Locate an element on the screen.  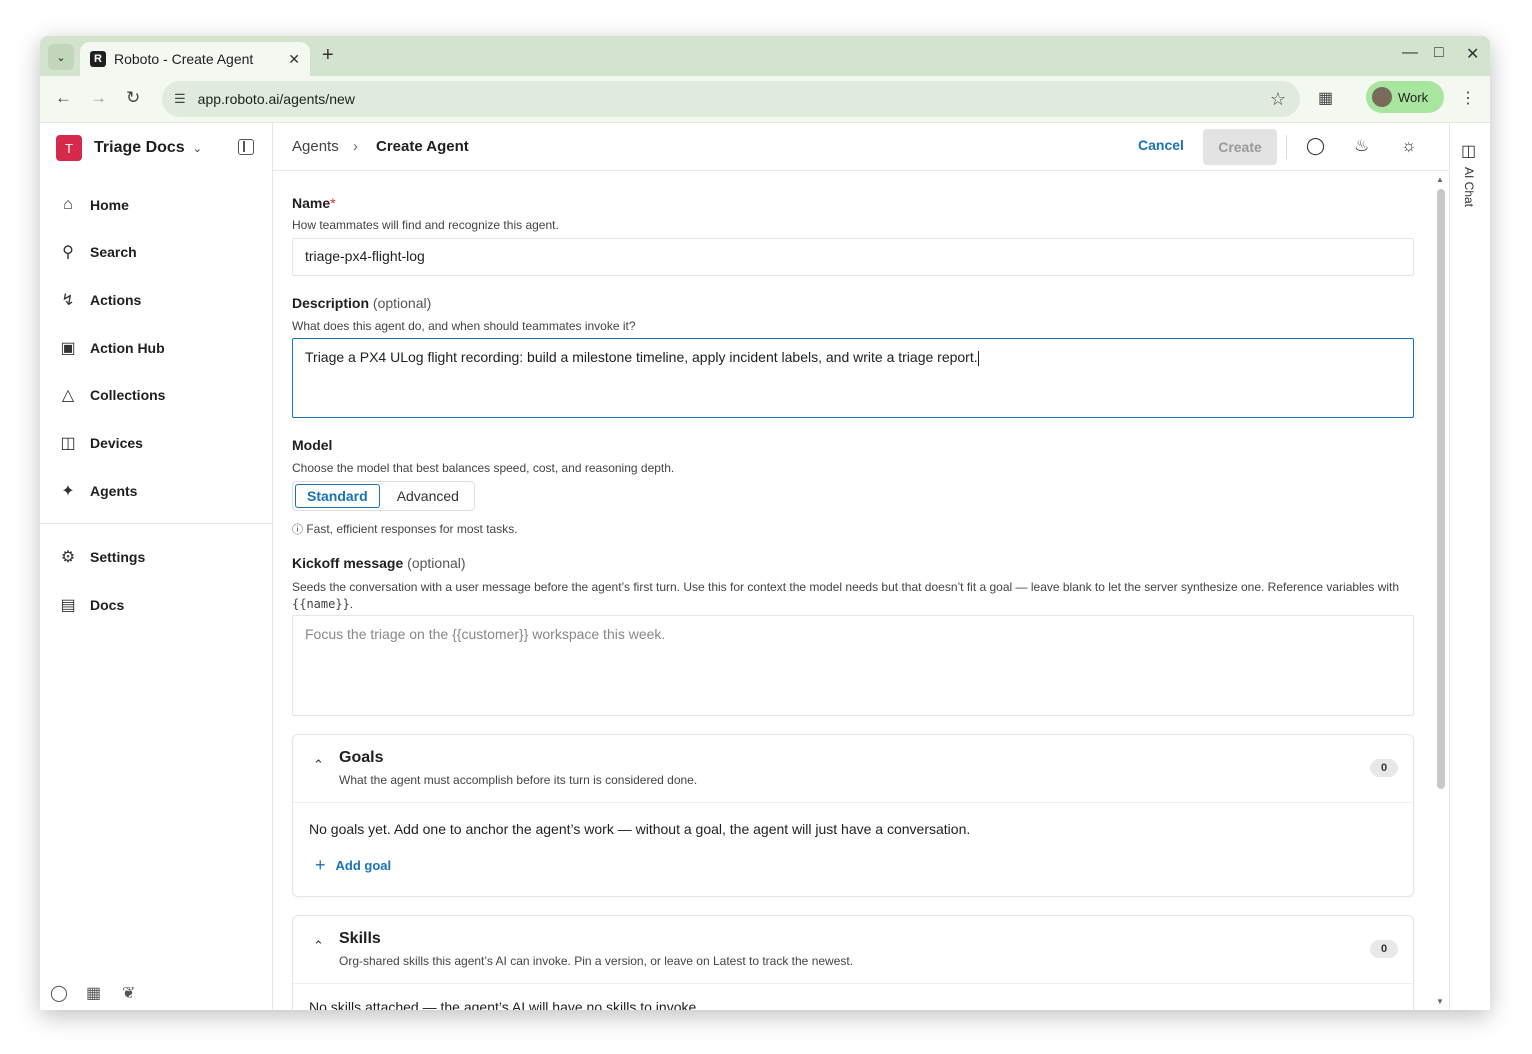
sidebar-item-settings: ⚙ Settings is located at coordinates (101, 557).